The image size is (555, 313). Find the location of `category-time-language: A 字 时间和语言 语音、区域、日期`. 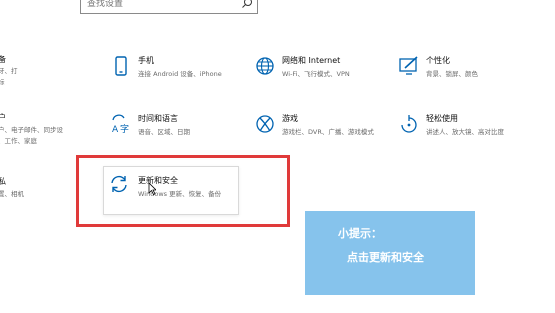

category-time-language: A 字 时间和语言 语音、区域、日期 is located at coordinates (185, 133).